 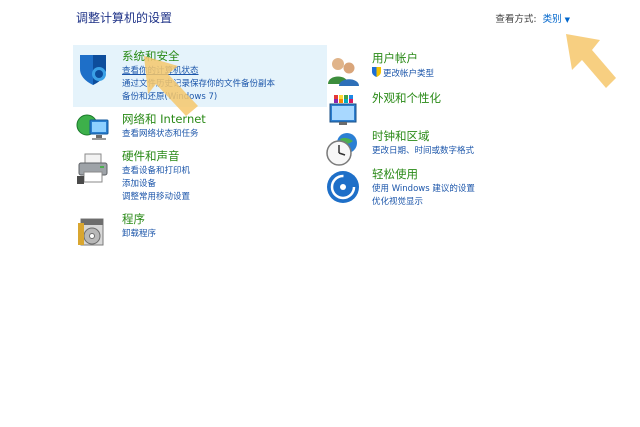 I want to click on link-uninstall-program: 卸载程序, so click(x=139, y=234).